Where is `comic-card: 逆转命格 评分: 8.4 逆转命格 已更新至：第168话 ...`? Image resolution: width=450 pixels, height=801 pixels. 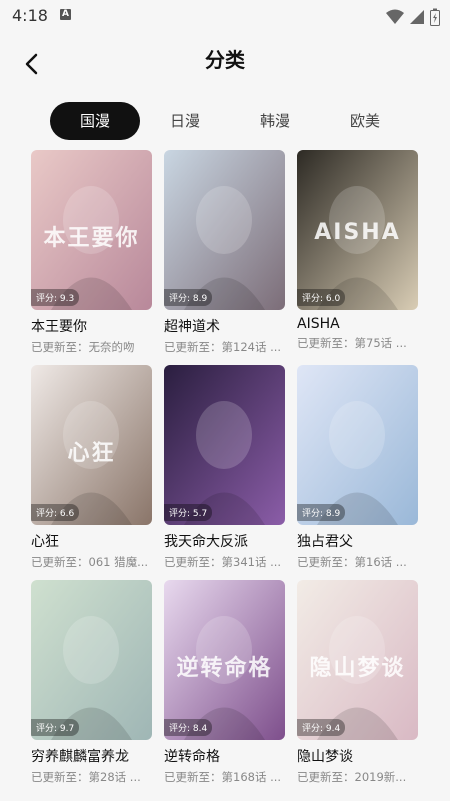
comic-card: 逆转命格 评分: 8.4 逆转命格 已更新至：第168话 ... is located at coordinates (224, 682).